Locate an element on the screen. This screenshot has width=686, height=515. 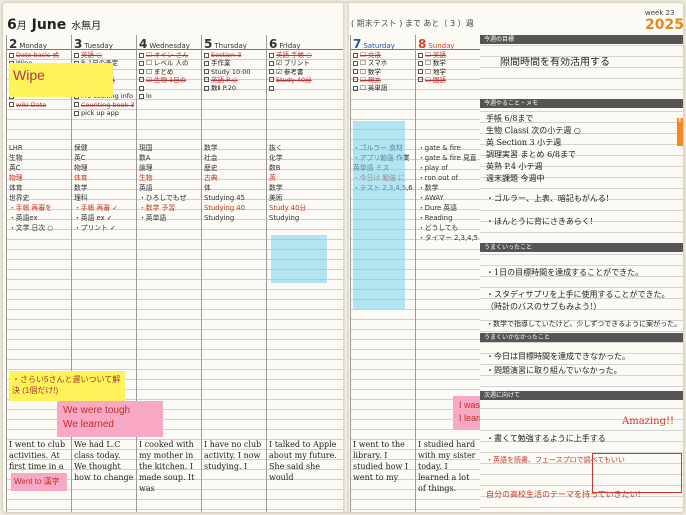
red-comment-box is located at coordinates (637, 473).